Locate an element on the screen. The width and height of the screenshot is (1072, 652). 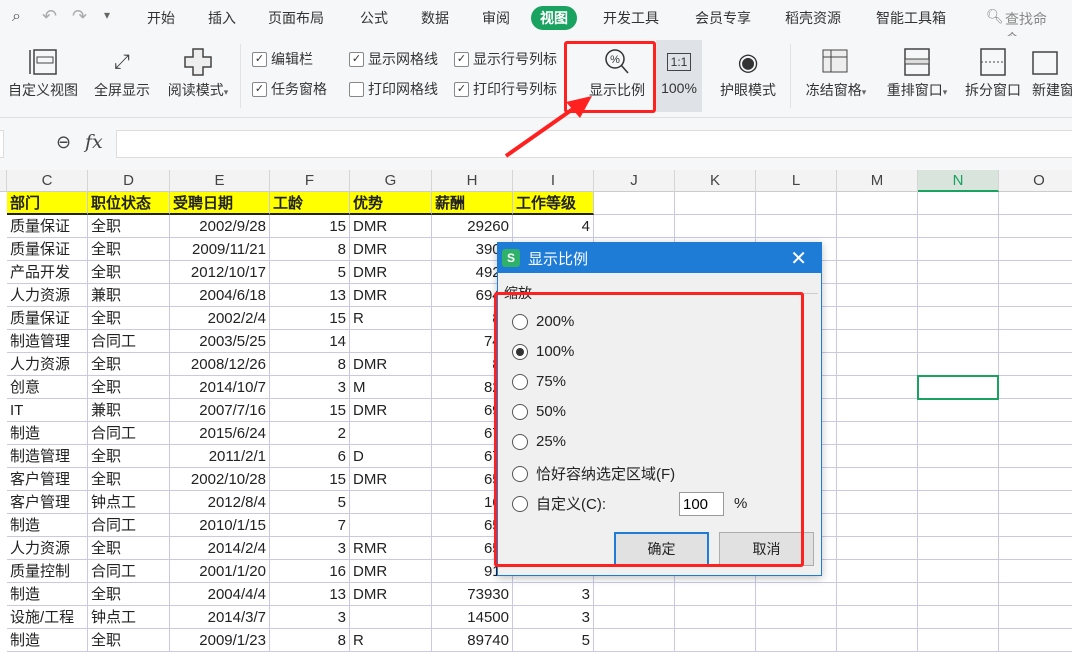
header-cell: 优势 is located at coordinates (391, 203).